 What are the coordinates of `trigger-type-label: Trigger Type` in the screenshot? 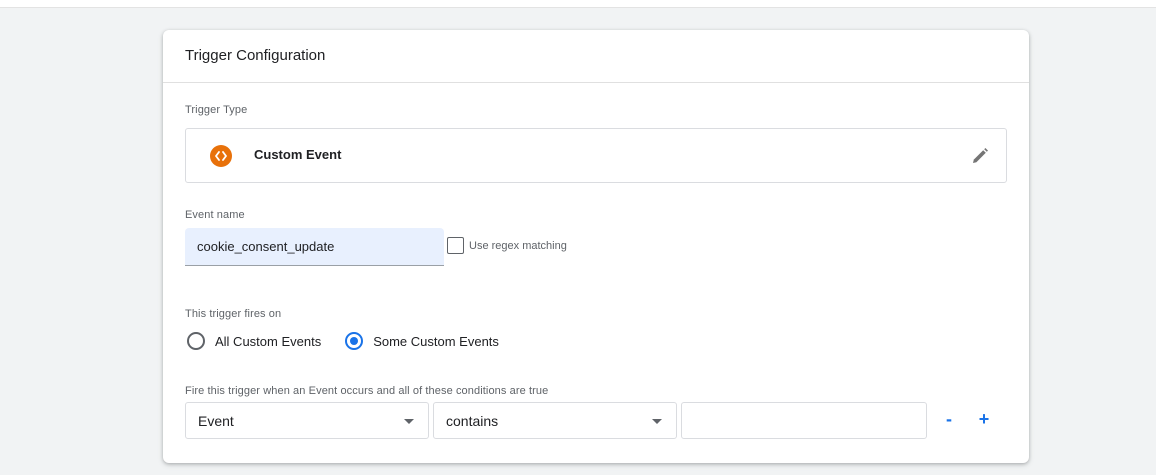 It's located at (216, 110).